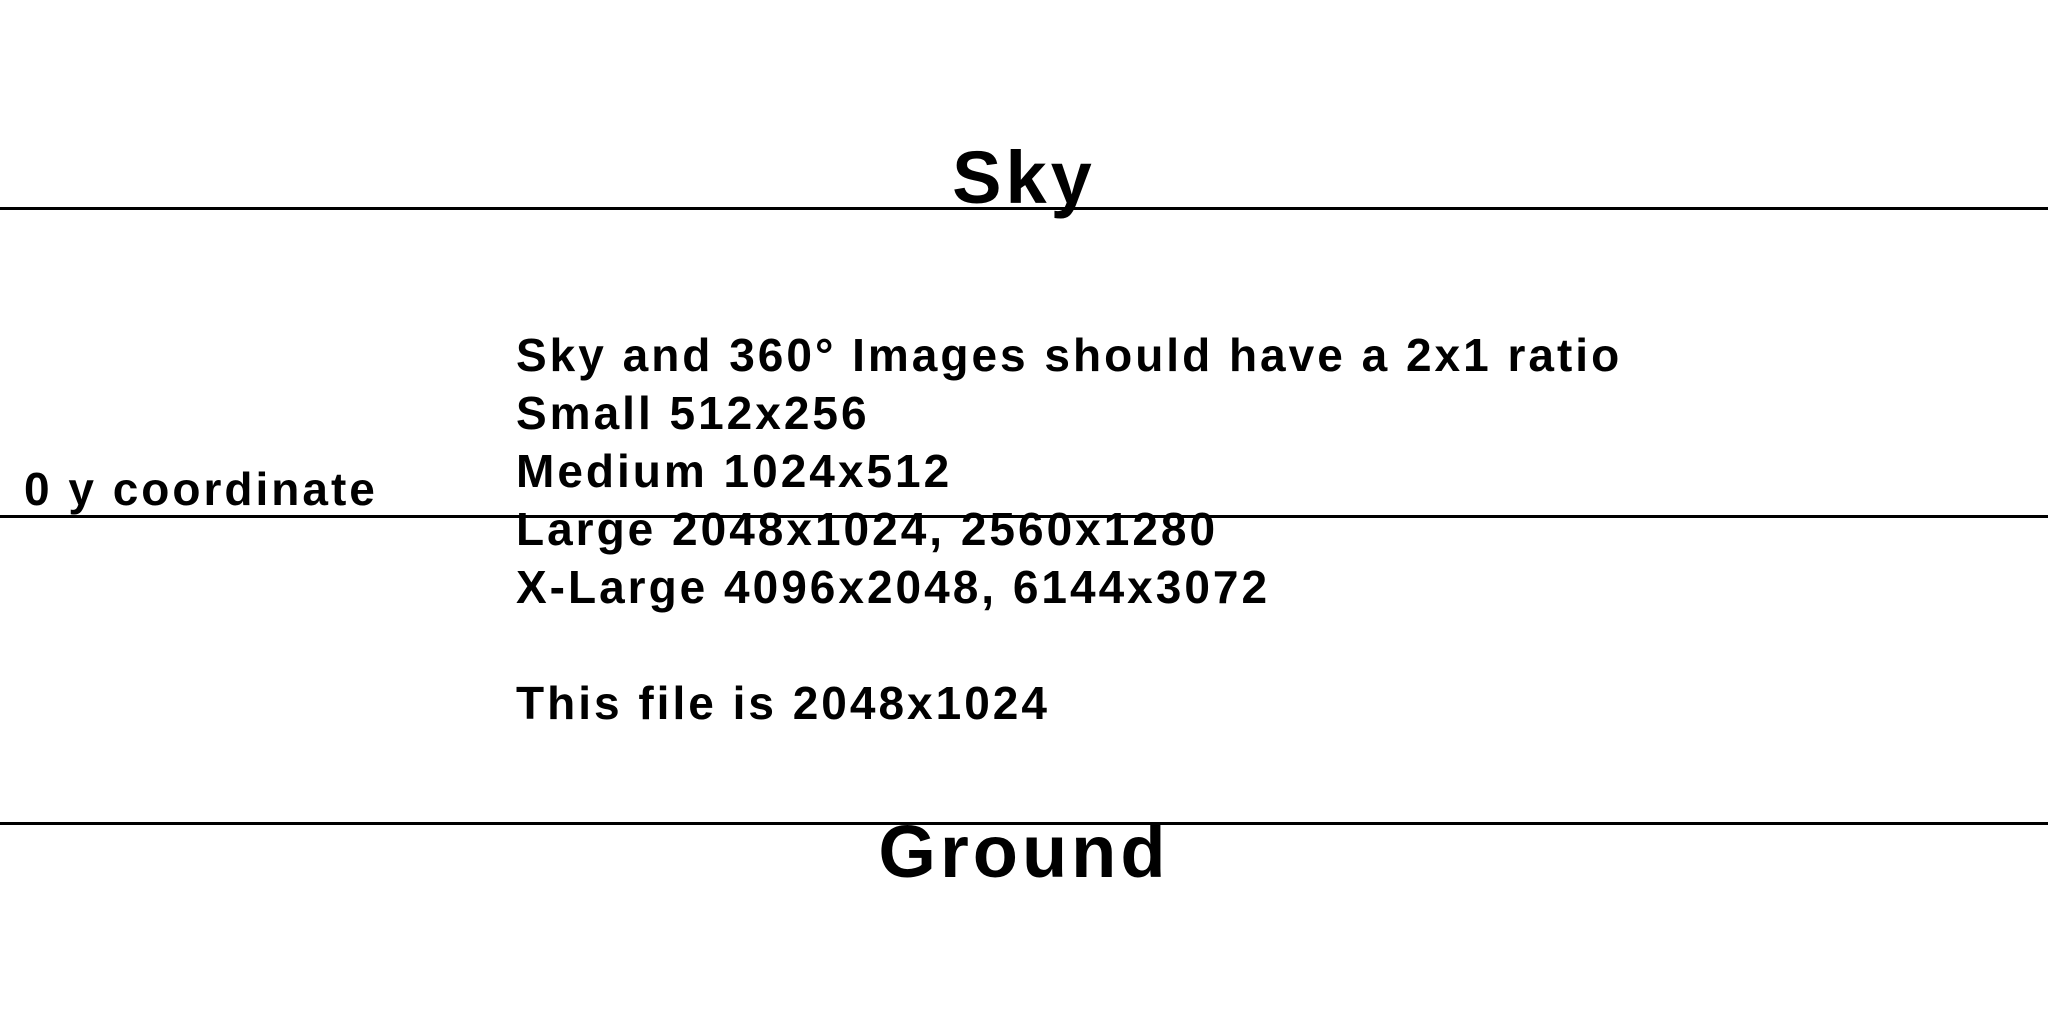  I want to click on xlarge-size: X-Large 4096x2048, 6144x3072, so click(893, 587).